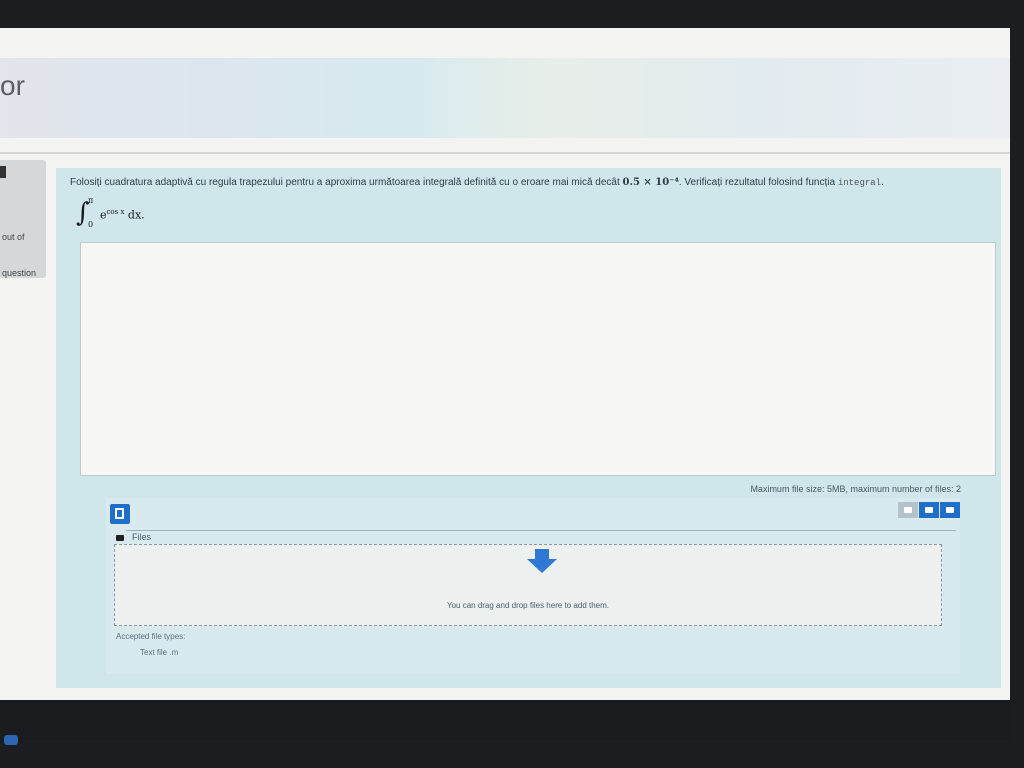 The image size is (1024, 768). What do you see at coordinates (12, 85) in the screenshot?
I see `site-title: or` at bounding box center [12, 85].